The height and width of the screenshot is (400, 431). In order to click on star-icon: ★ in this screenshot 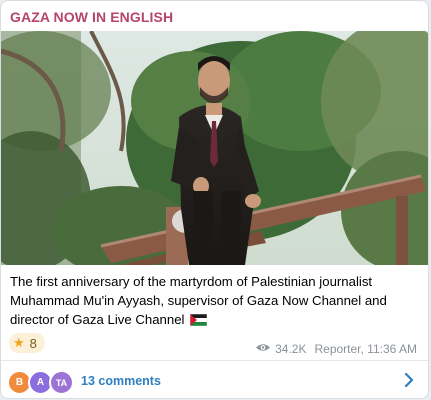, I will do `click(19, 342)`.